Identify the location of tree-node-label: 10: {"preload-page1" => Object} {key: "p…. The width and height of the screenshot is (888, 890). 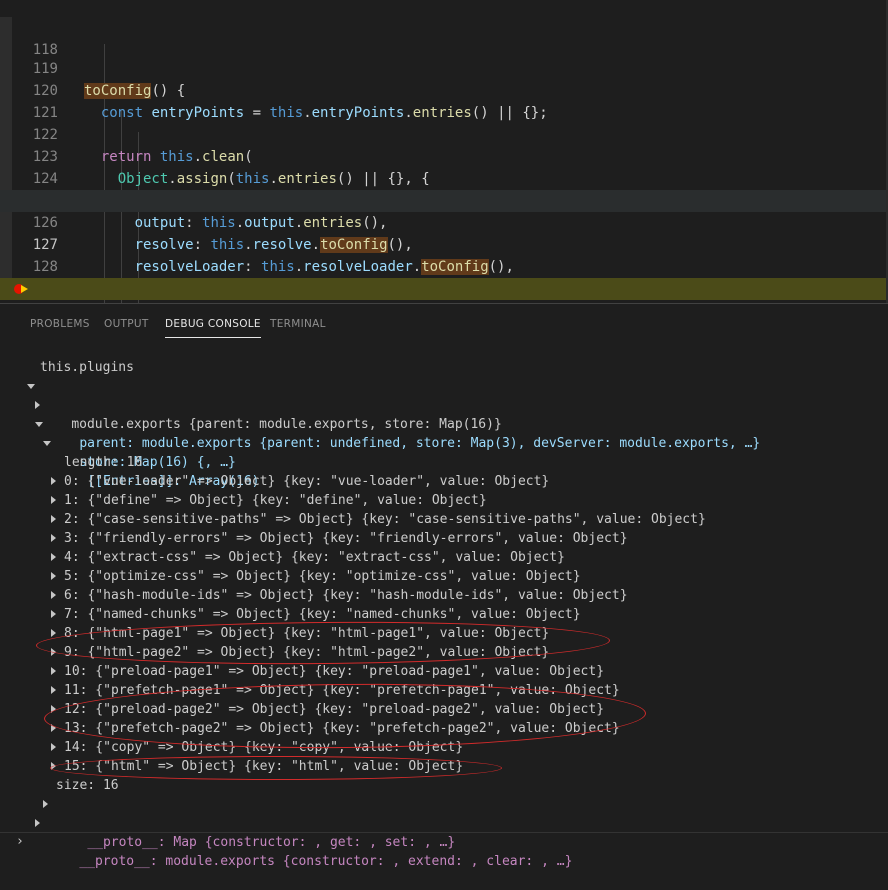
(334, 671).